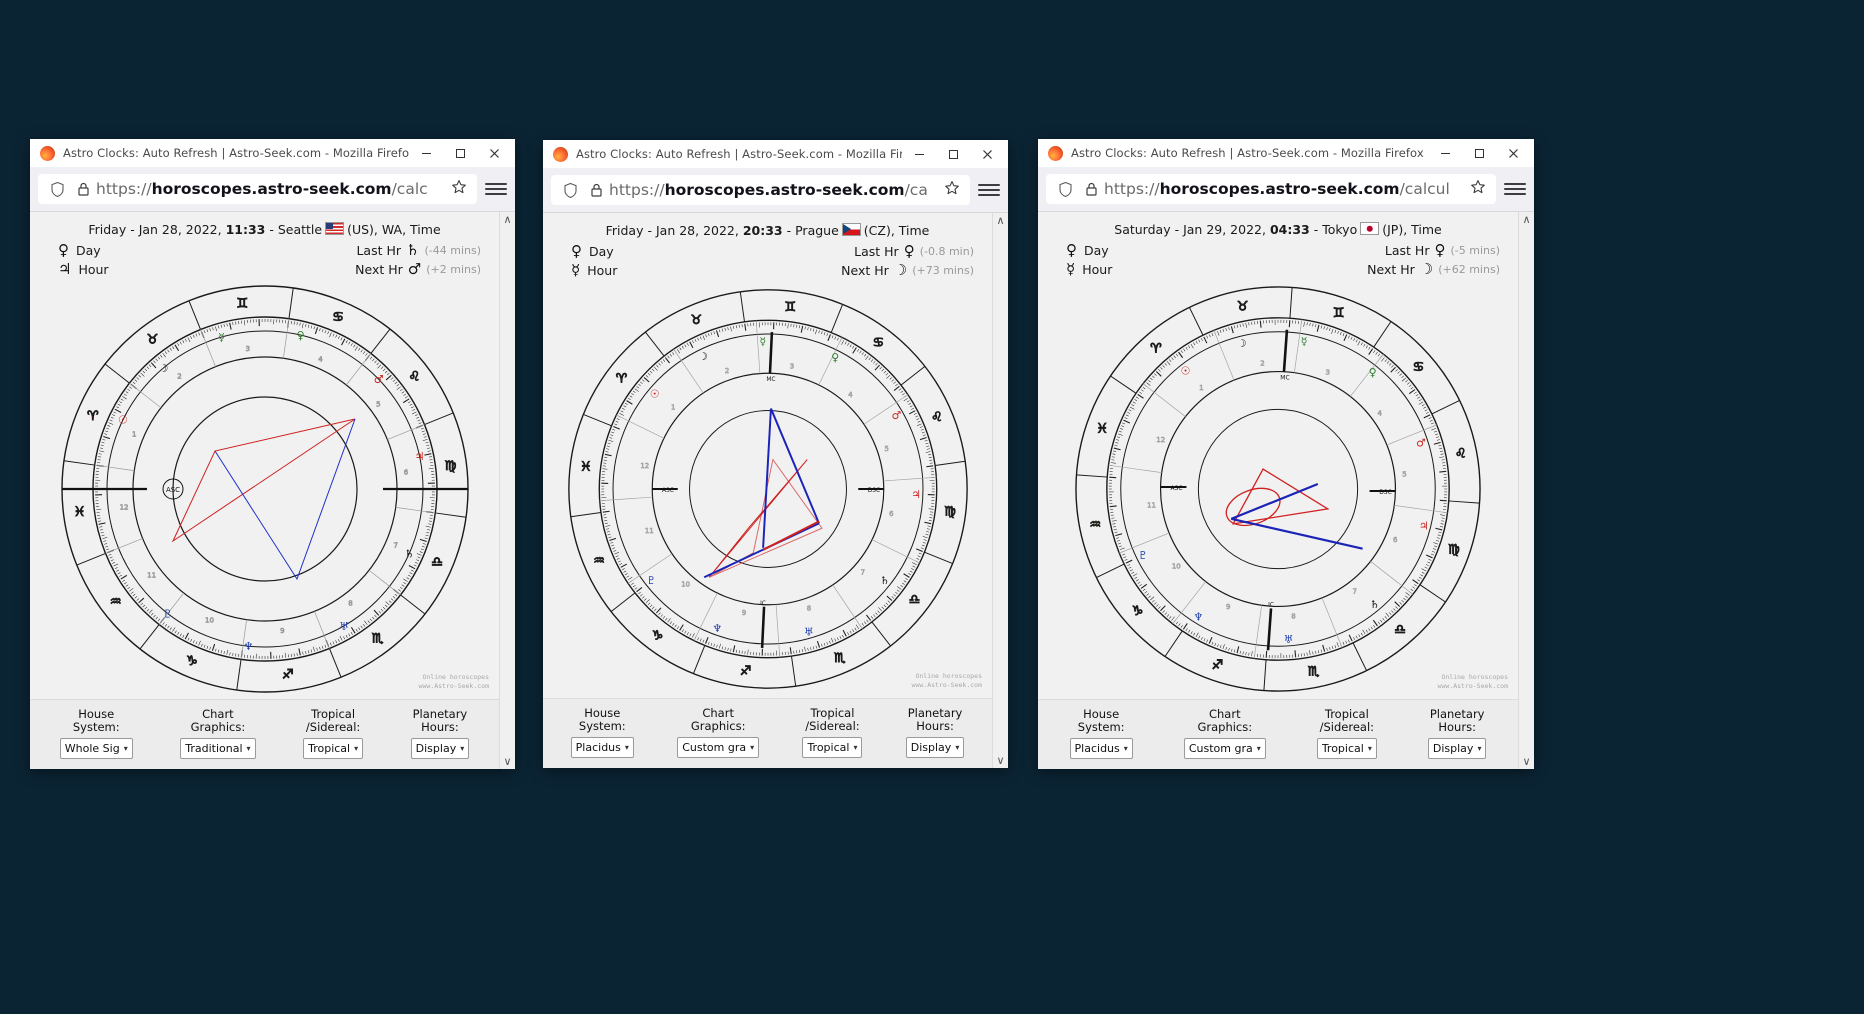 The height and width of the screenshot is (1014, 1864). Describe the element at coordinates (767, 270) in the screenshot. I see `hour-ruler-row: ☿ Hour Next Hr ☽ (+73 mins)` at that location.